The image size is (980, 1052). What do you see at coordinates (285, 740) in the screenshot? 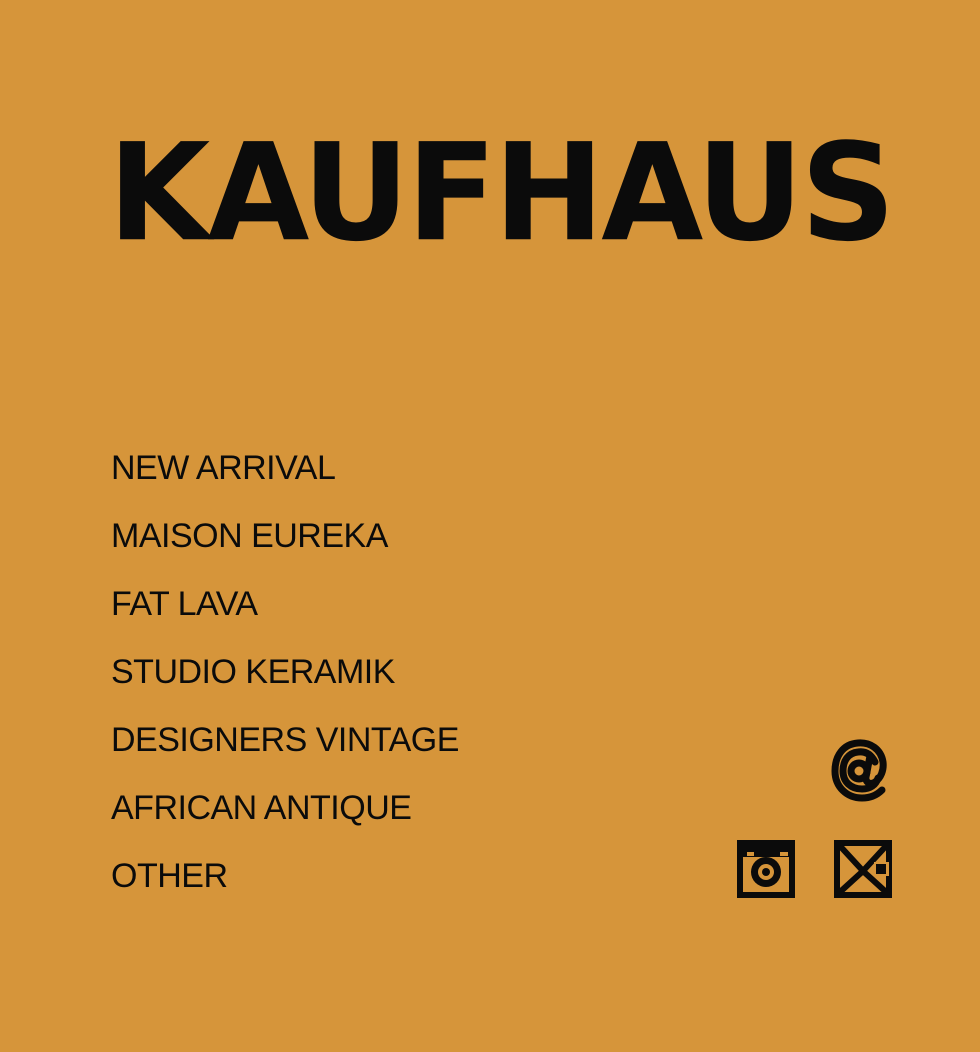
I see `nav-link-designers-vintage: DESIGNERS VINTAGE` at bounding box center [285, 740].